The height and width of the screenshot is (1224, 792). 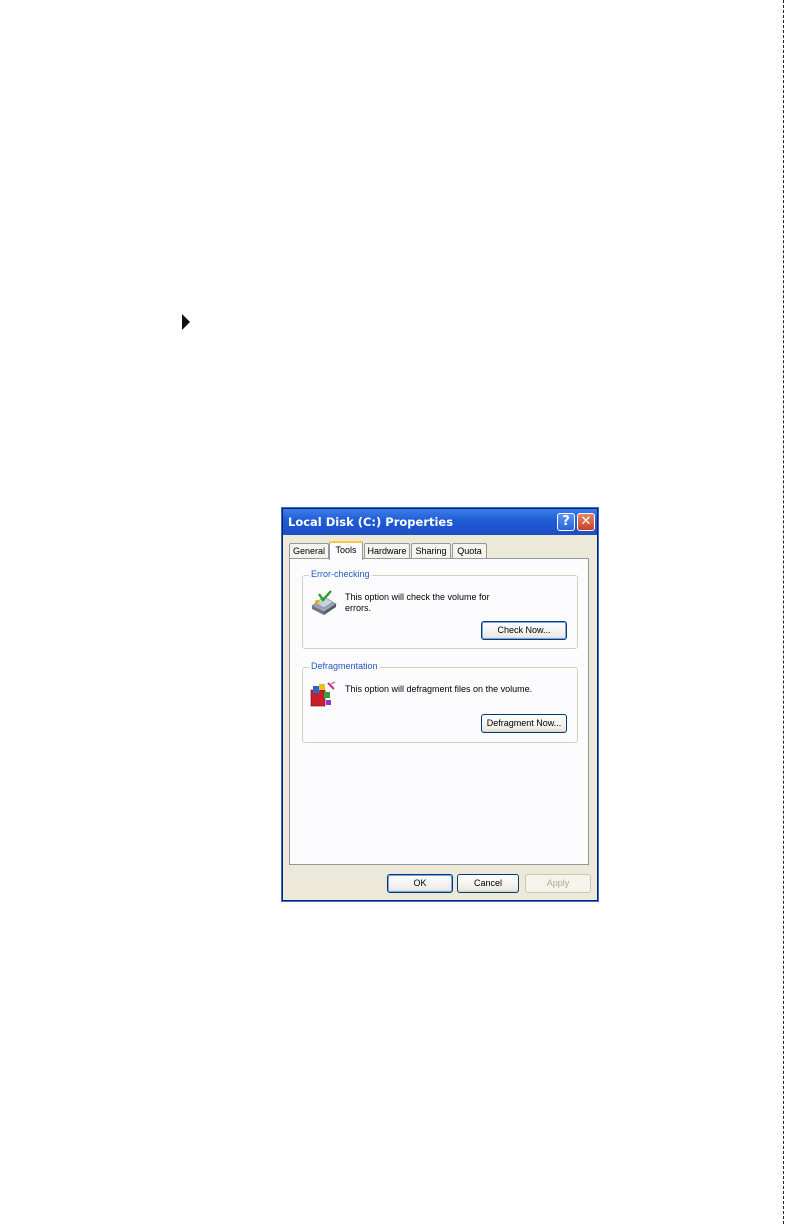 I want to click on apply-button: Apply, so click(x=558, y=883).